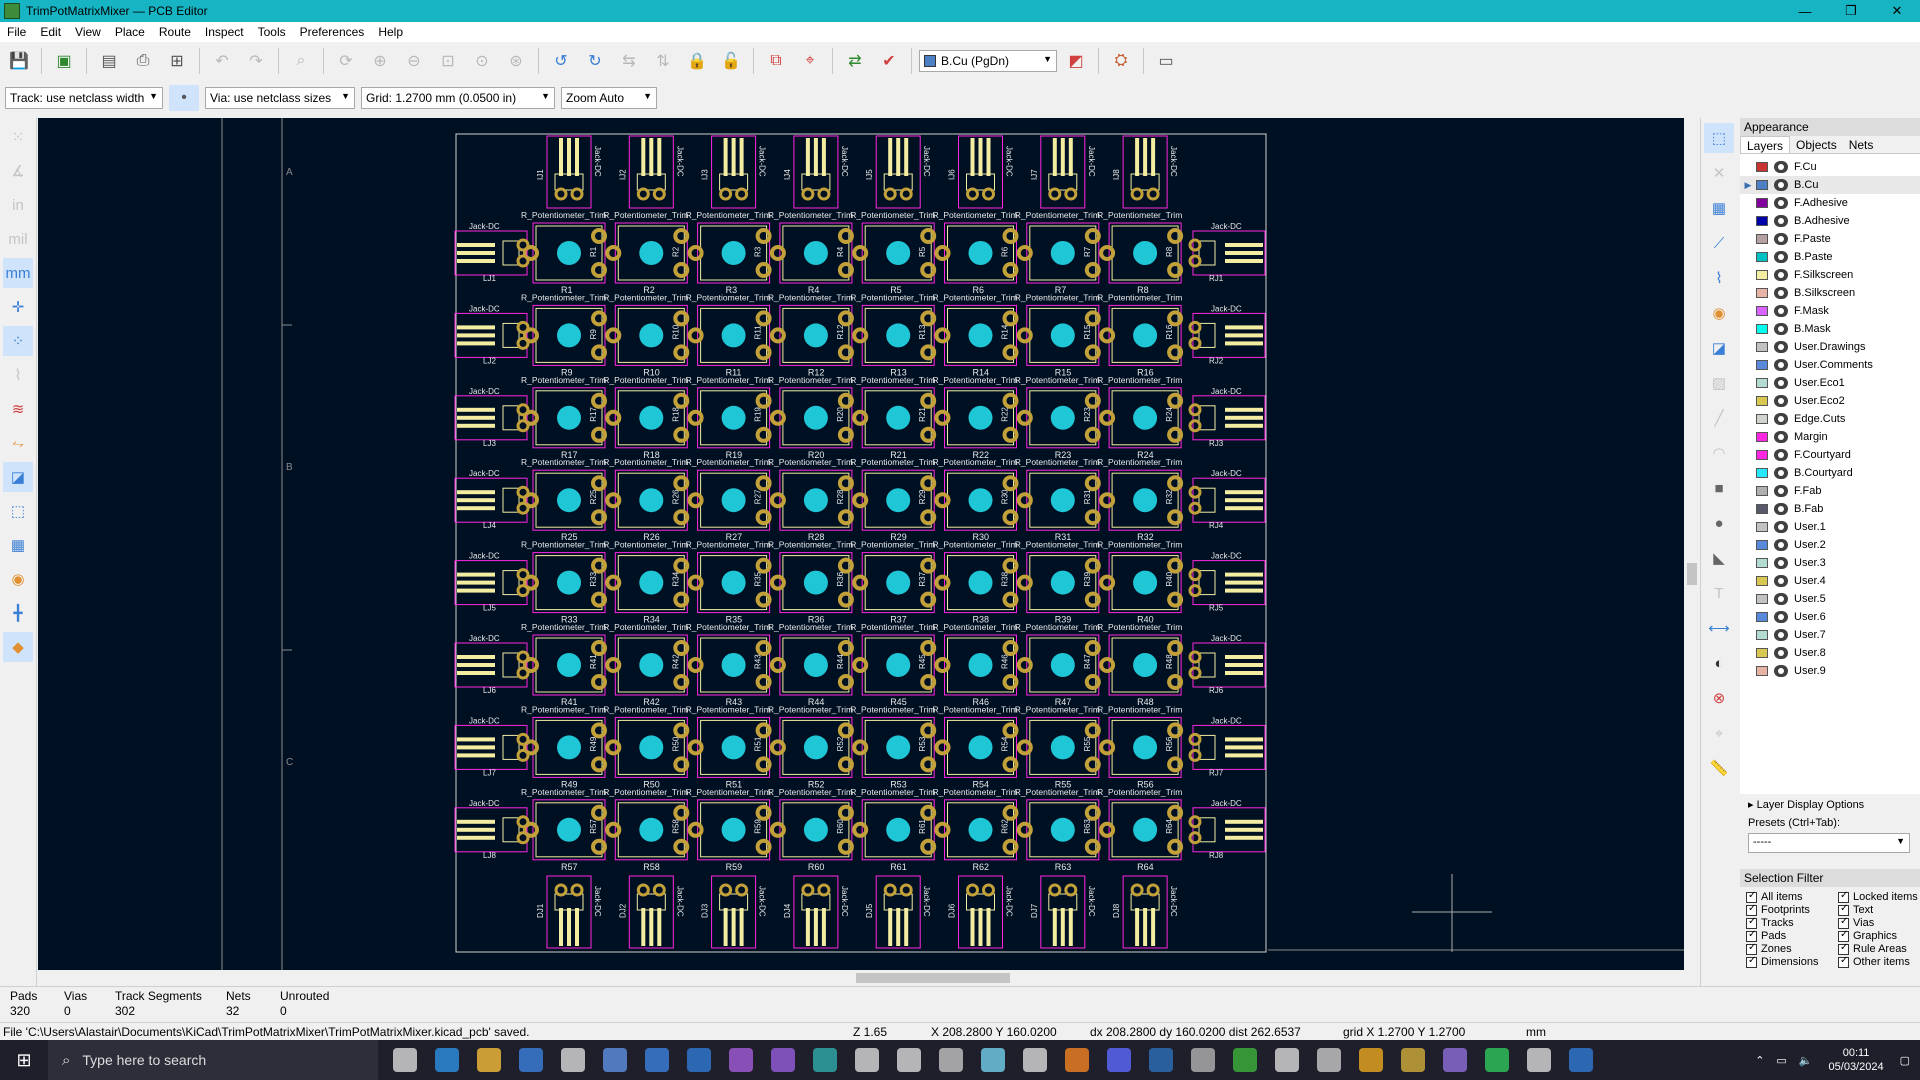 The width and height of the screenshot is (1920, 1080). Describe the element at coordinates (1830, 804) in the screenshot. I see `layer-display-options: ▸ Layer Display Options` at that location.